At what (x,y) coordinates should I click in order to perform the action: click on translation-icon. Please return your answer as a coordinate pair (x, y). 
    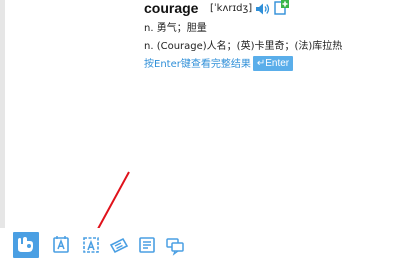
    Looking at the image, I should click on (147, 245).